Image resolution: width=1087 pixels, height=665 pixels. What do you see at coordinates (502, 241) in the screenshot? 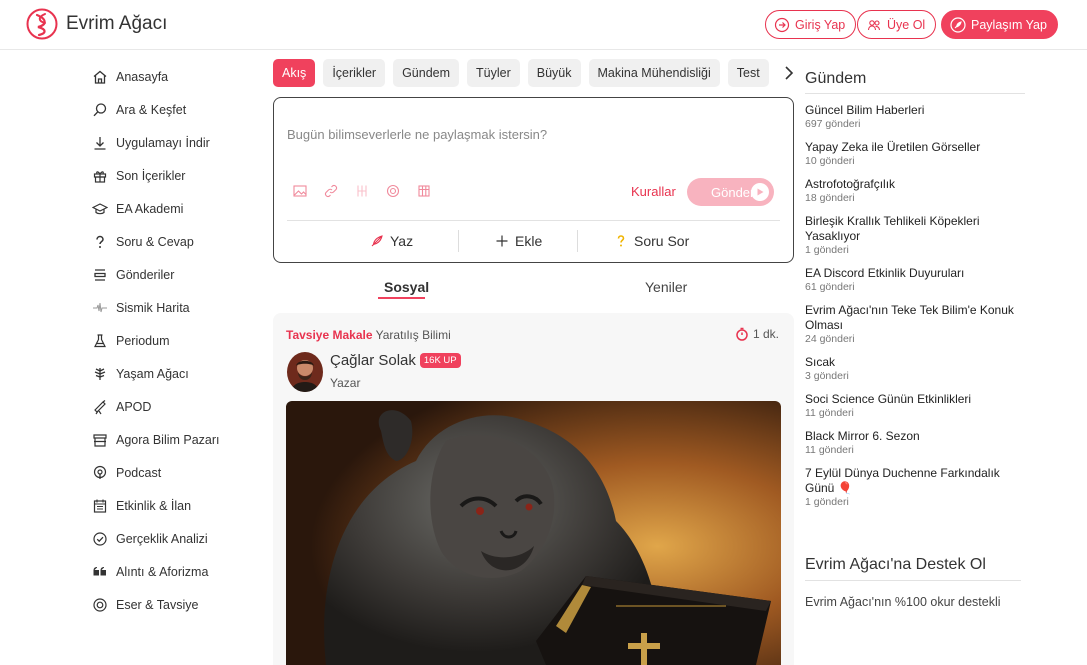
I see `plus-icon` at bounding box center [502, 241].